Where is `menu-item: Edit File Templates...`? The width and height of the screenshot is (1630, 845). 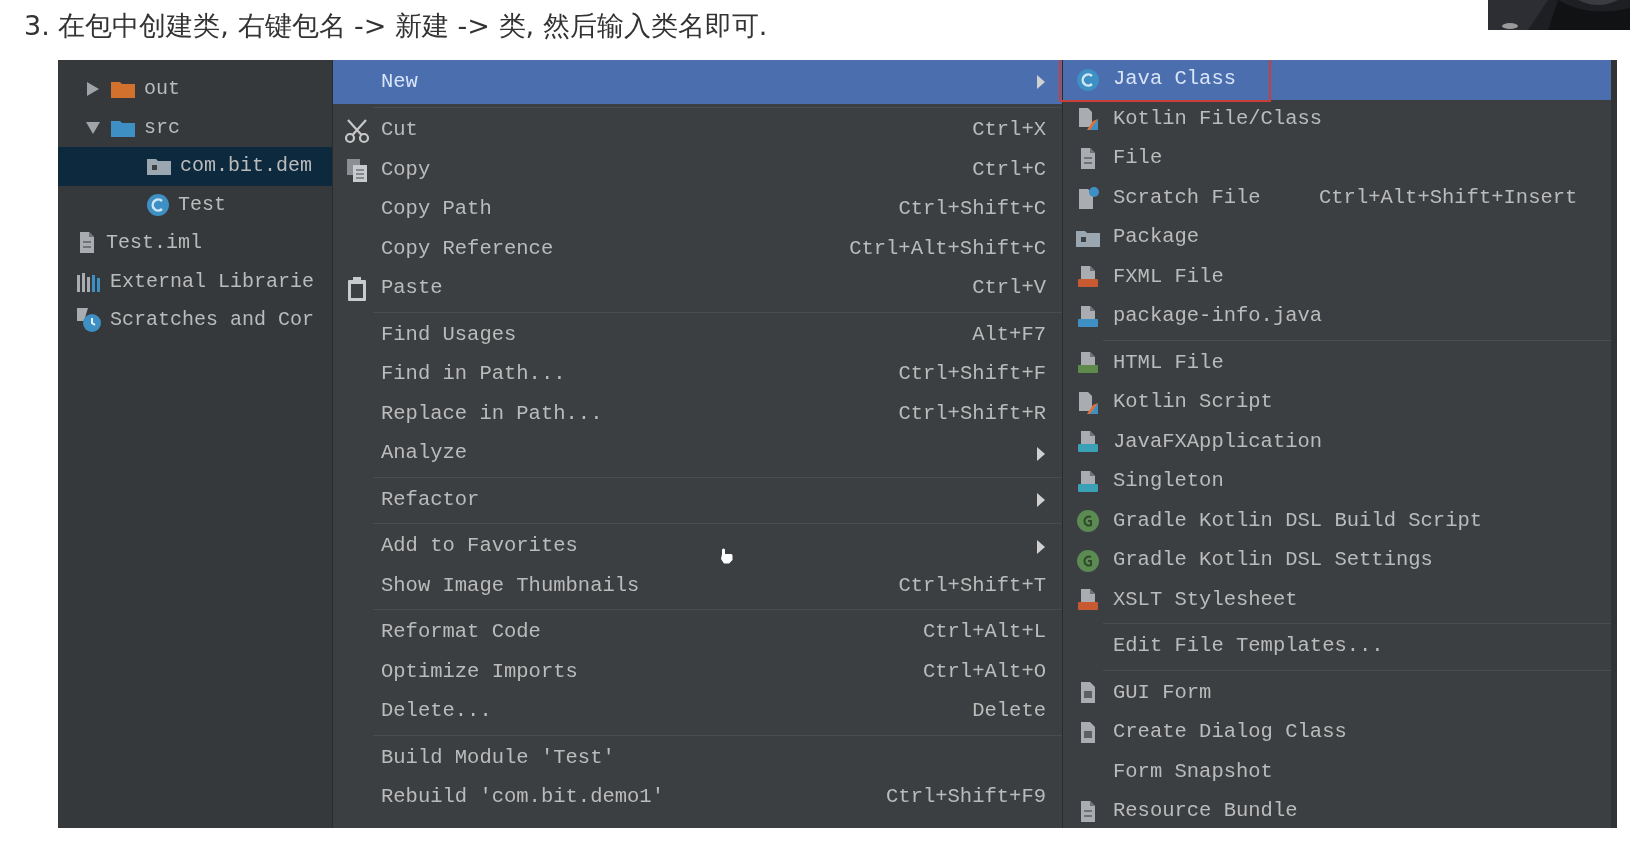
menu-item: Edit File Templates... is located at coordinates (1337, 647).